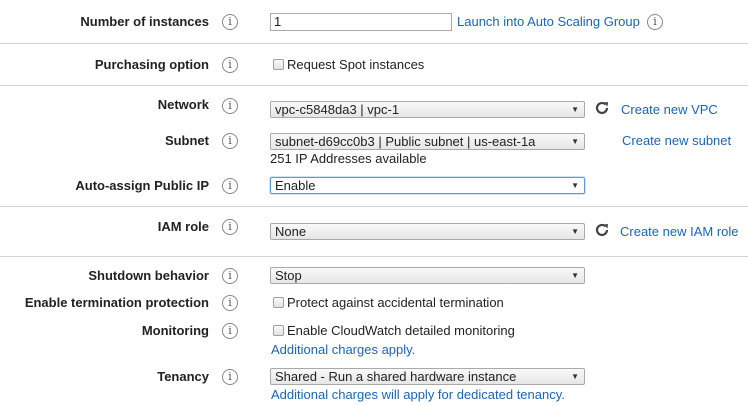 The image size is (748, 406). I want to click on monitoring-checkbox, so click(278, 330).